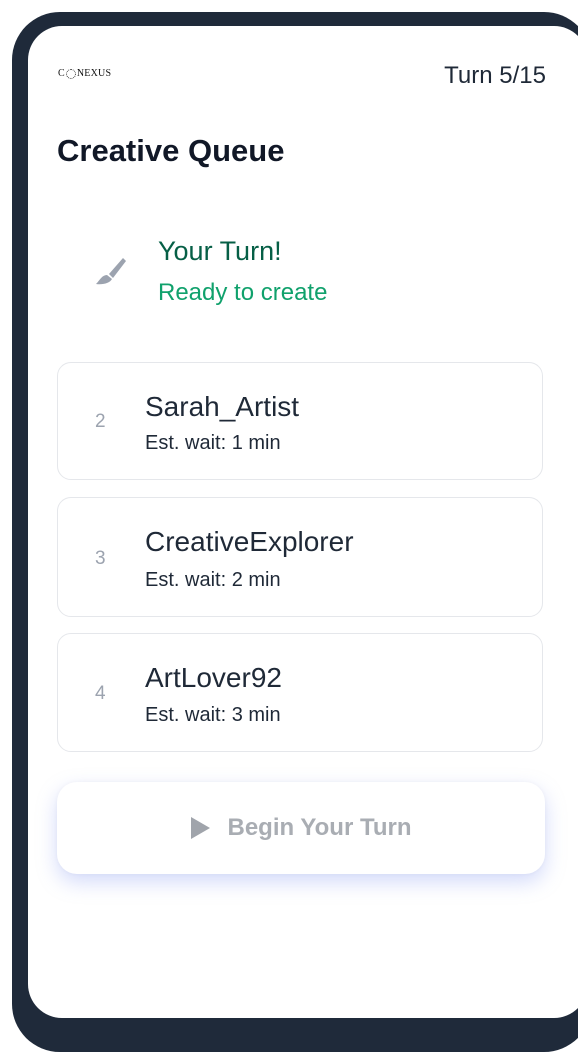 The image size is (578, 1052). Describe the element at coordinates (213, 715) in the screenshot. I see `queue-wait-time: Est. wait: 3 min` at that location.